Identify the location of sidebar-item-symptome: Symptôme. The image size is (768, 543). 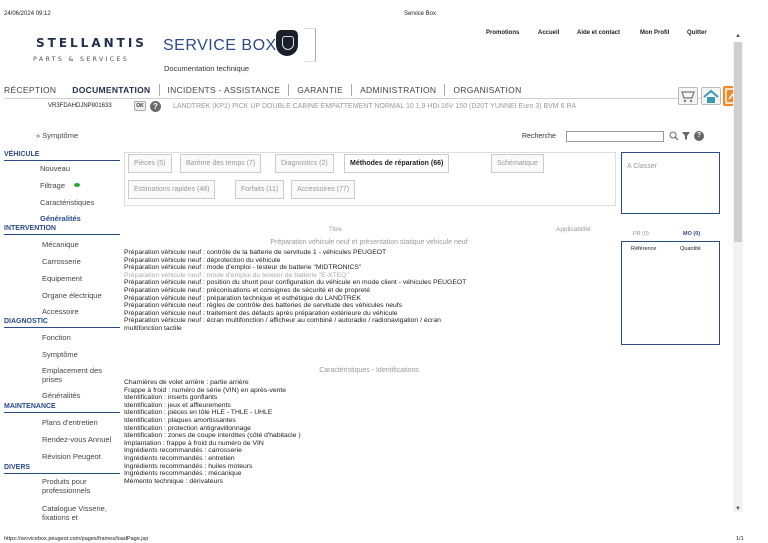
(82, 354).